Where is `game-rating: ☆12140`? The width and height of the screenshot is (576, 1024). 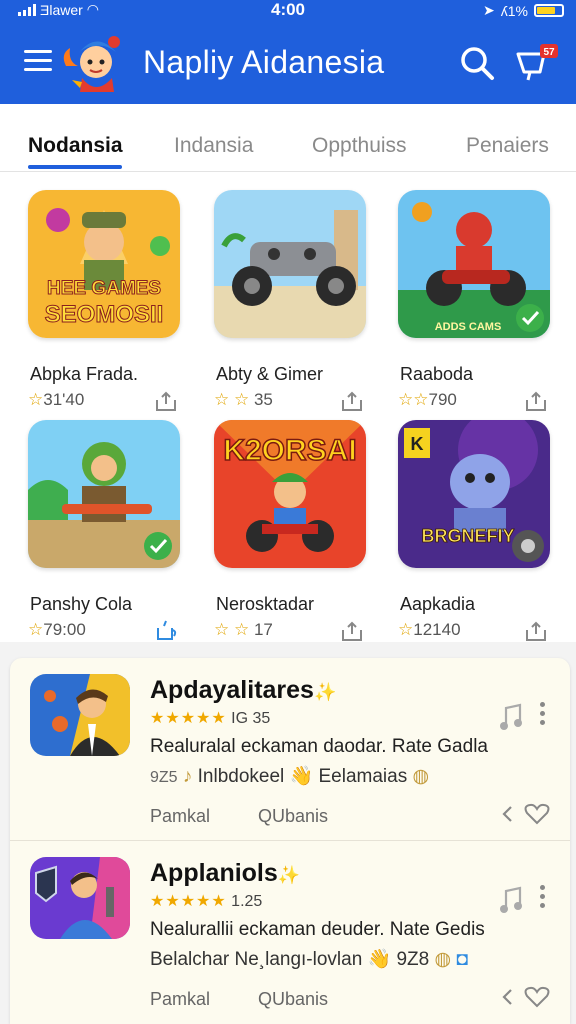
game-rating: ☆12140 is located at coordinates (429, 629).